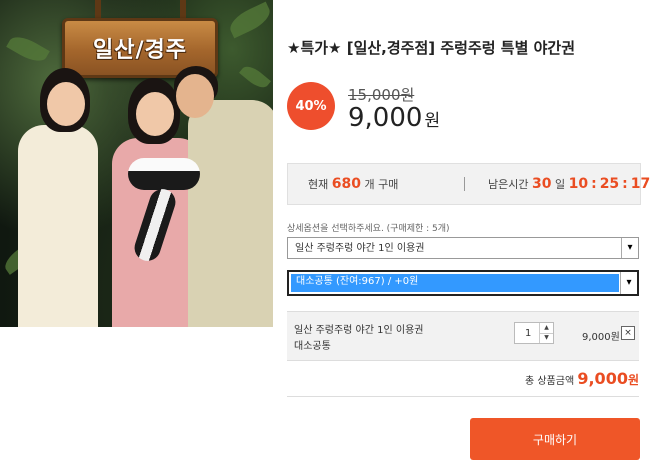  Describe the element at coordinates (368, 229) in the screenshot. I see `option-hint: 상세옵션을 선택하주세요. (구매제한 : 5개)` at that location.